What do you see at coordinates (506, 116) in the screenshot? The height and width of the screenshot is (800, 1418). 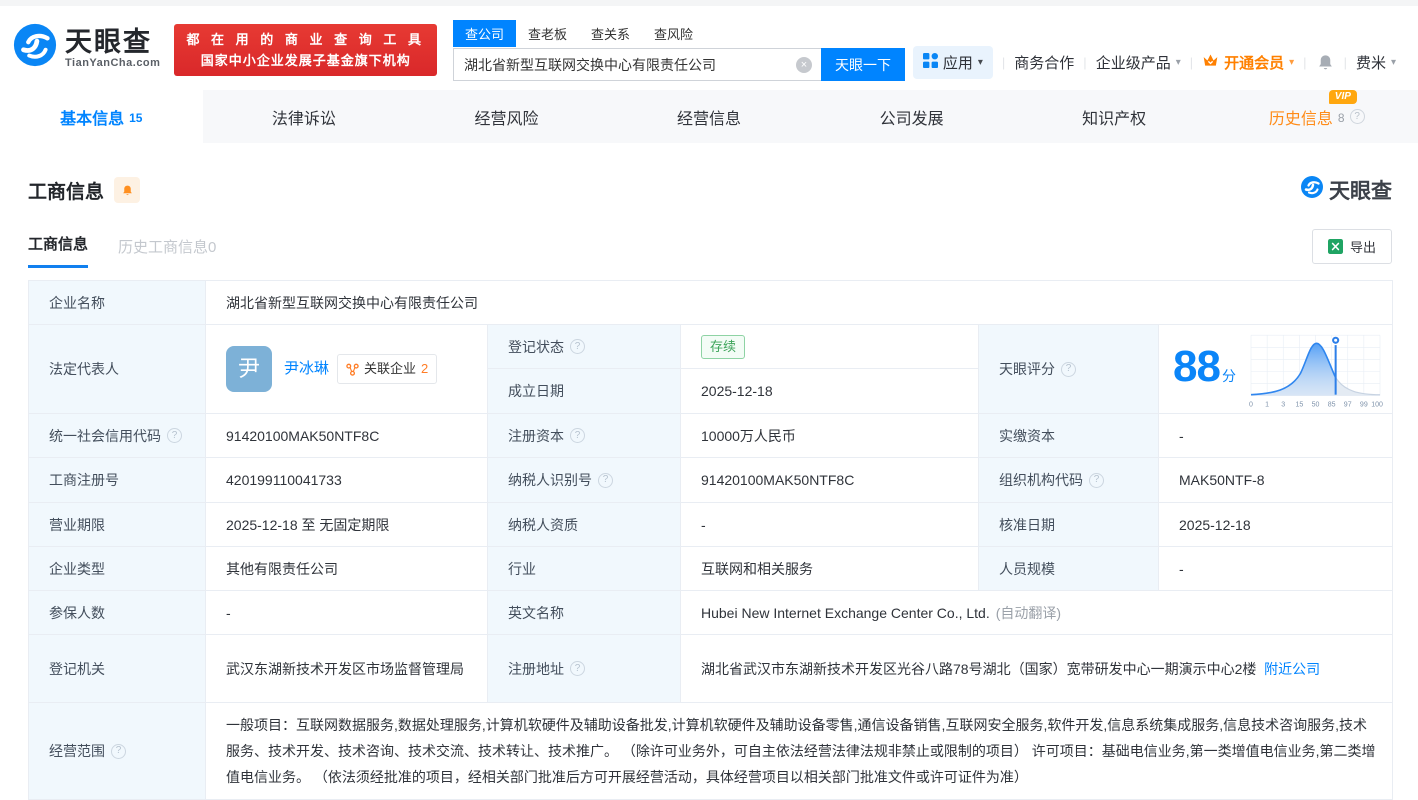 I see `tab-operation-risk: 经营风险` at bounding box center [506, 116].